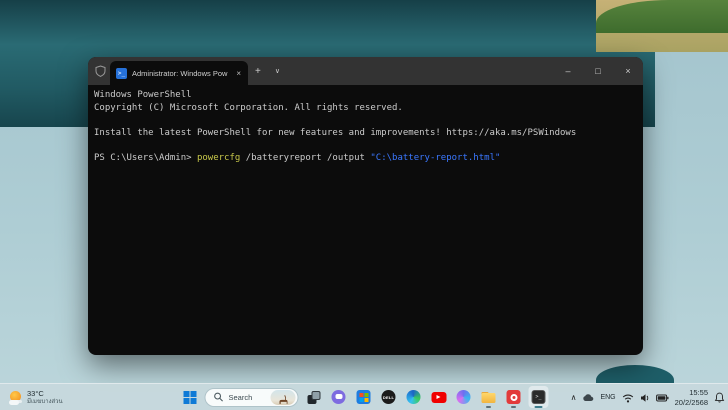 Image resolution: width=728 pixels, height=410 pixels. I want to click on copilot-button, so click(464, 397).